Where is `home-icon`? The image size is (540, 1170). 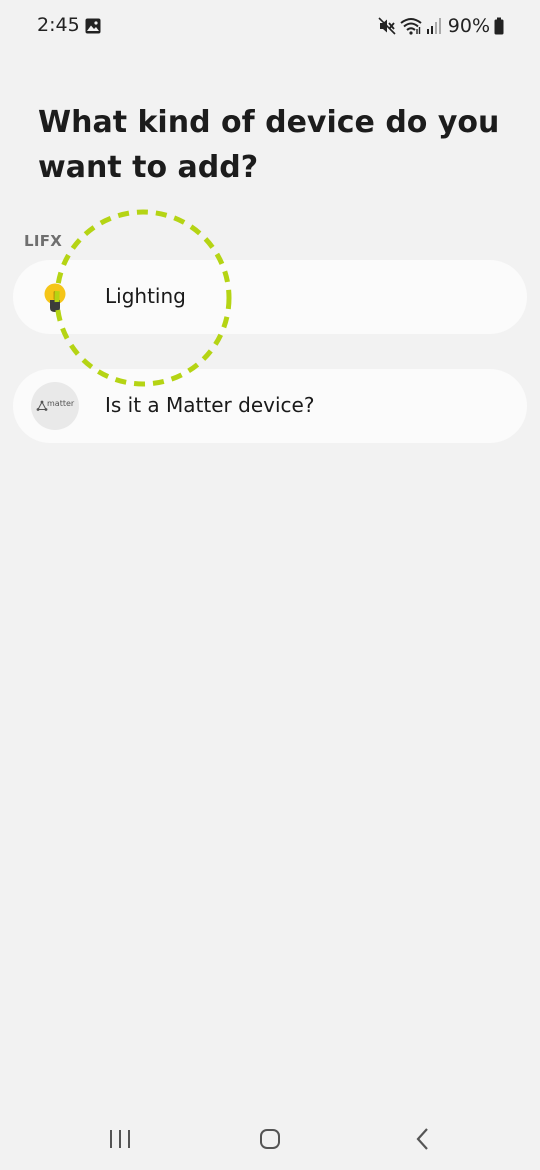
home-icon is located at coordinates (270, 1139).